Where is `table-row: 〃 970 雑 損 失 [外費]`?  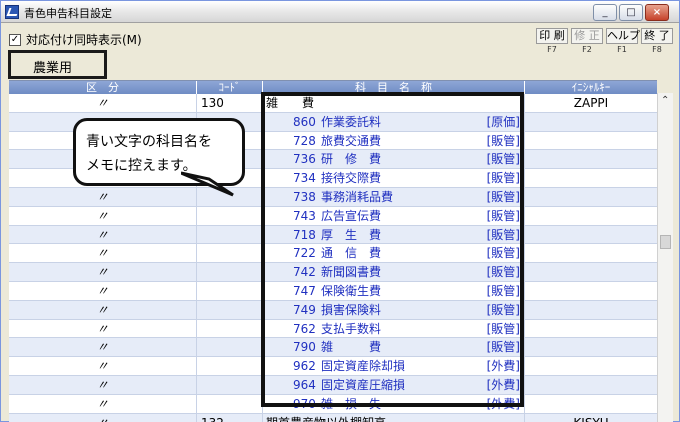 table-row: 〃 970 雑 損 失 [外費] is located at coordinates (333, 404).